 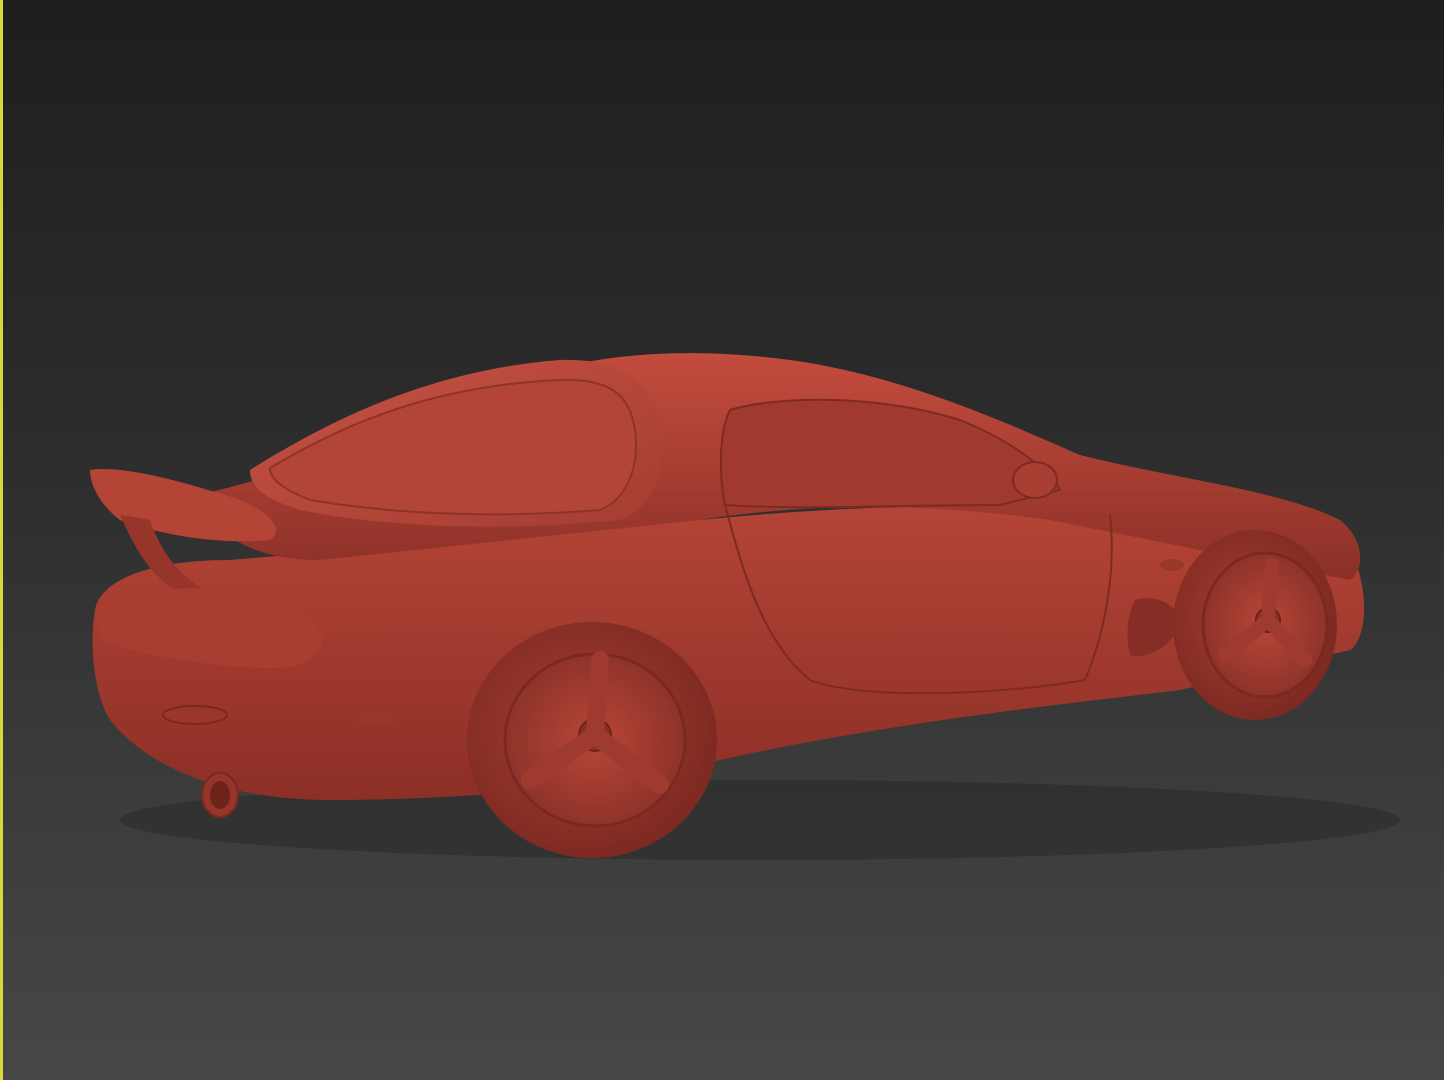 I want to click on taillight, so click(x=195, y=715).